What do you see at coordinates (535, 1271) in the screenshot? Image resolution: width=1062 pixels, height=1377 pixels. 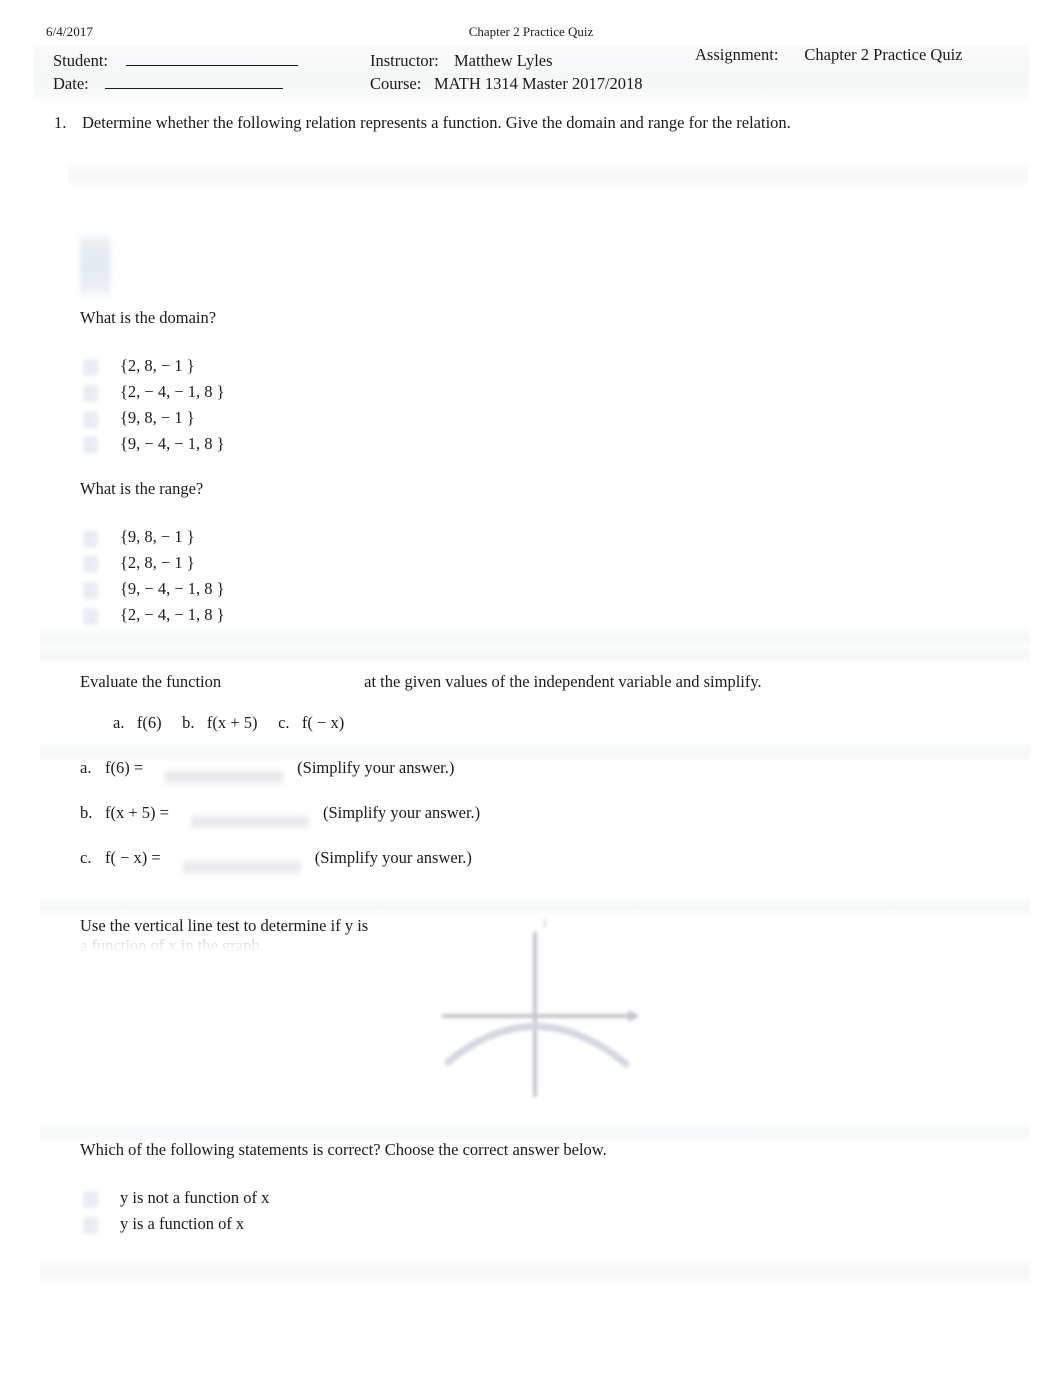 I see `section-band-footer` at bounding box center [535, 1271].